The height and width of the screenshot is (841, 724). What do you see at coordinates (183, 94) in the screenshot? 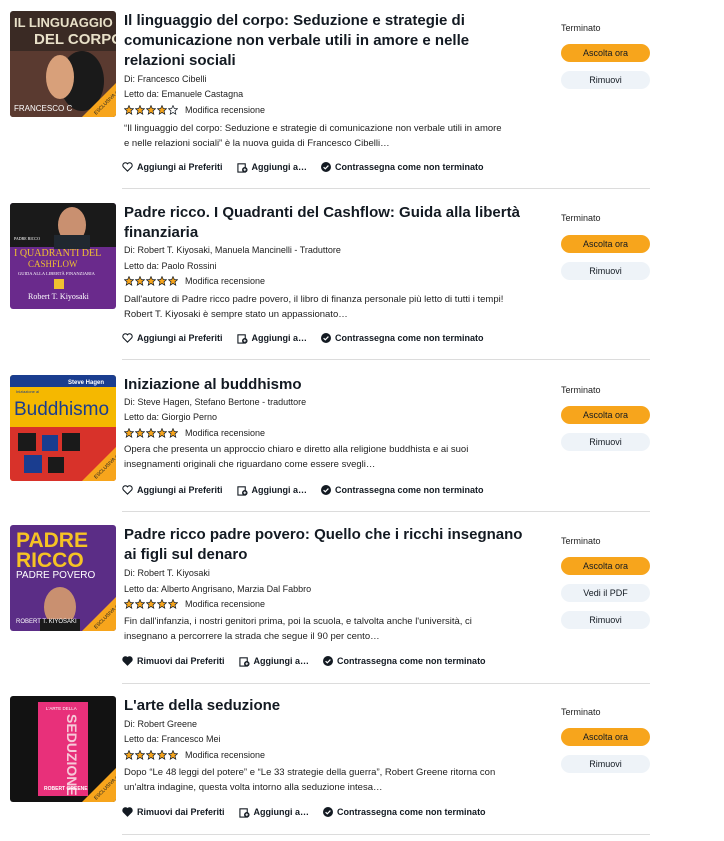
I see `book-narrator: Letto da: Emanuele Castagna` at bounding box center [183, 94].